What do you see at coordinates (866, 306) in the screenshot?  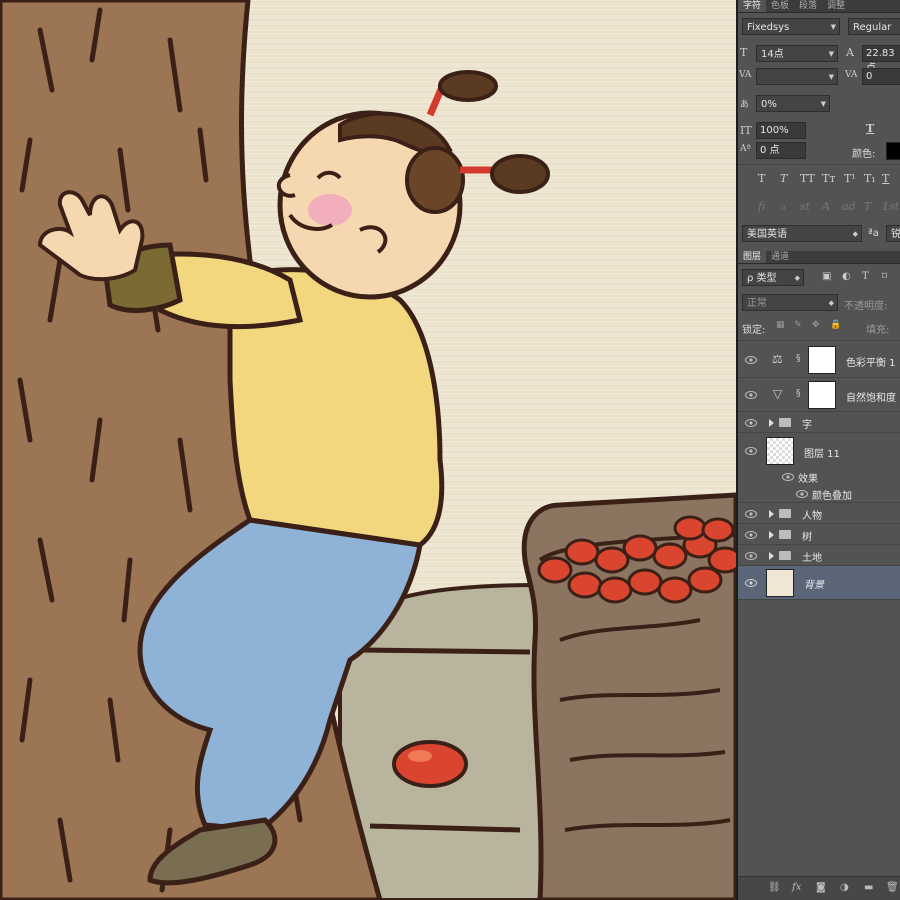 I see `opacity-label: 不透明度:` at bounding box center [866, 306].